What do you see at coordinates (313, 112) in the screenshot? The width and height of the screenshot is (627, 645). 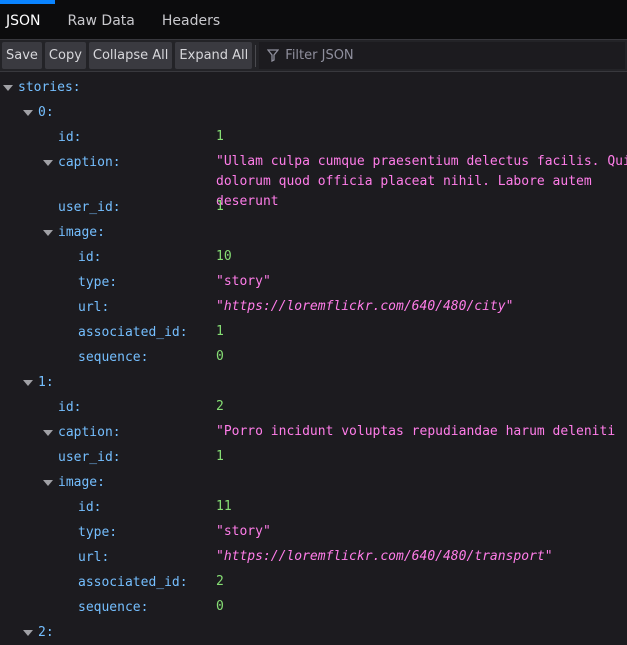 I see `tree-row: 0:` at bounding box center [313, 112].